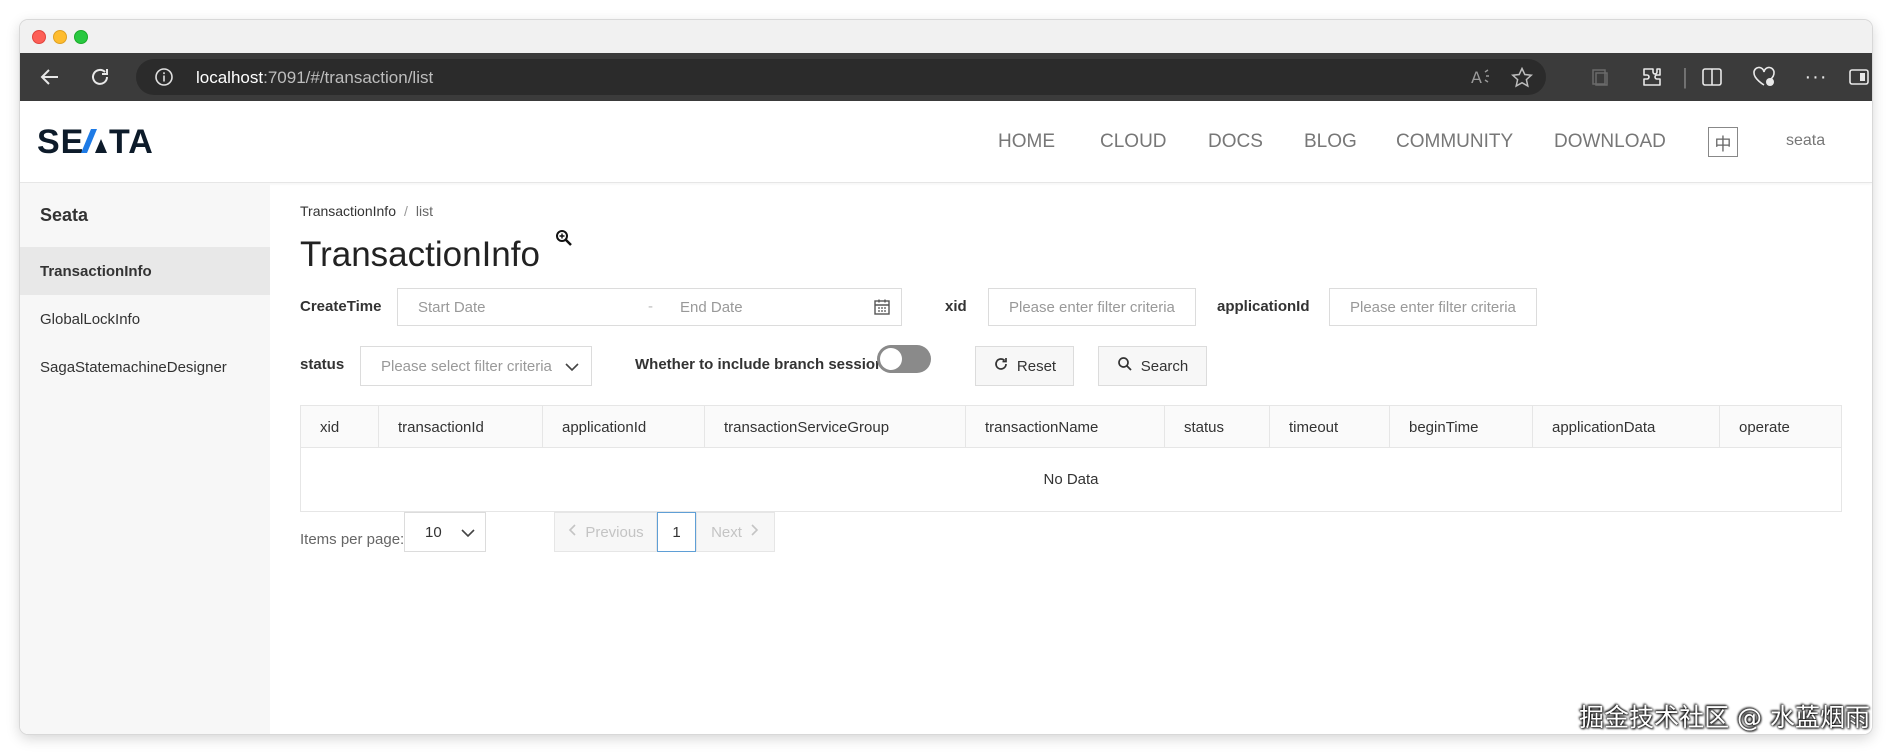 This screenshot has height=754, width=1892. Describe the element at coordinates (50, 77) in the screenshot. I see `back-arrow-icon` at that location.